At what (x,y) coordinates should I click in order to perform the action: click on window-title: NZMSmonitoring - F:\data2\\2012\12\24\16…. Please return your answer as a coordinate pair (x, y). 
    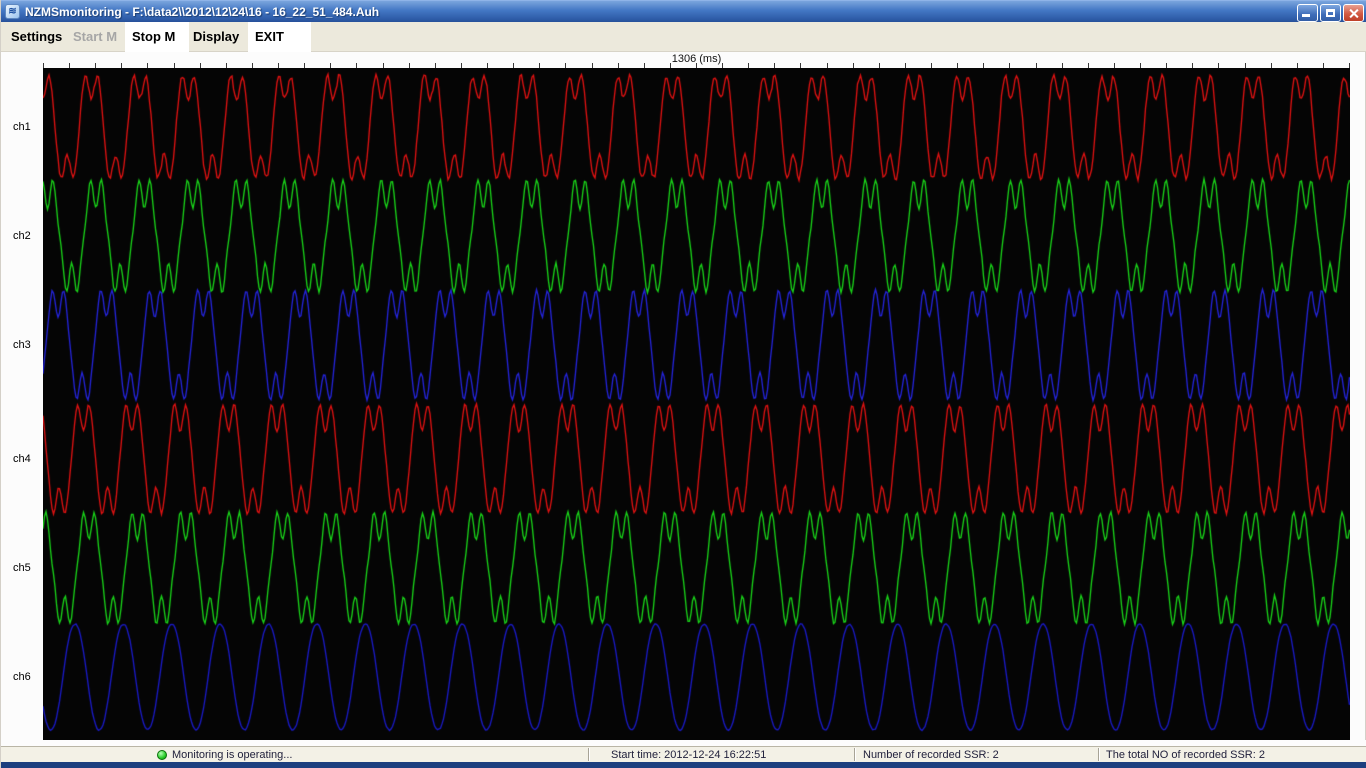
    Looking at the image, I should click on (202, 11).